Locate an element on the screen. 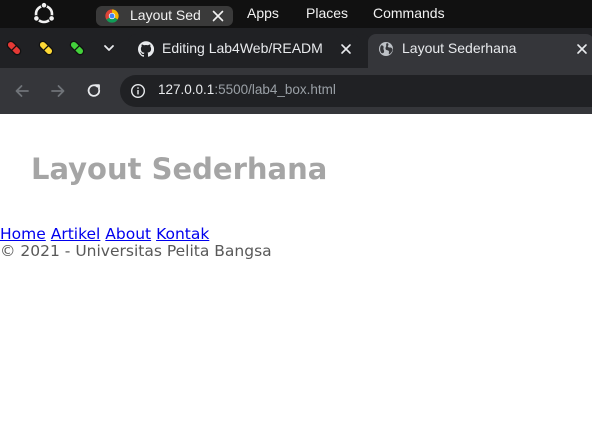 The height and width of the screenshot is (421, 592). github-icon is located at coordinates (146, 49).